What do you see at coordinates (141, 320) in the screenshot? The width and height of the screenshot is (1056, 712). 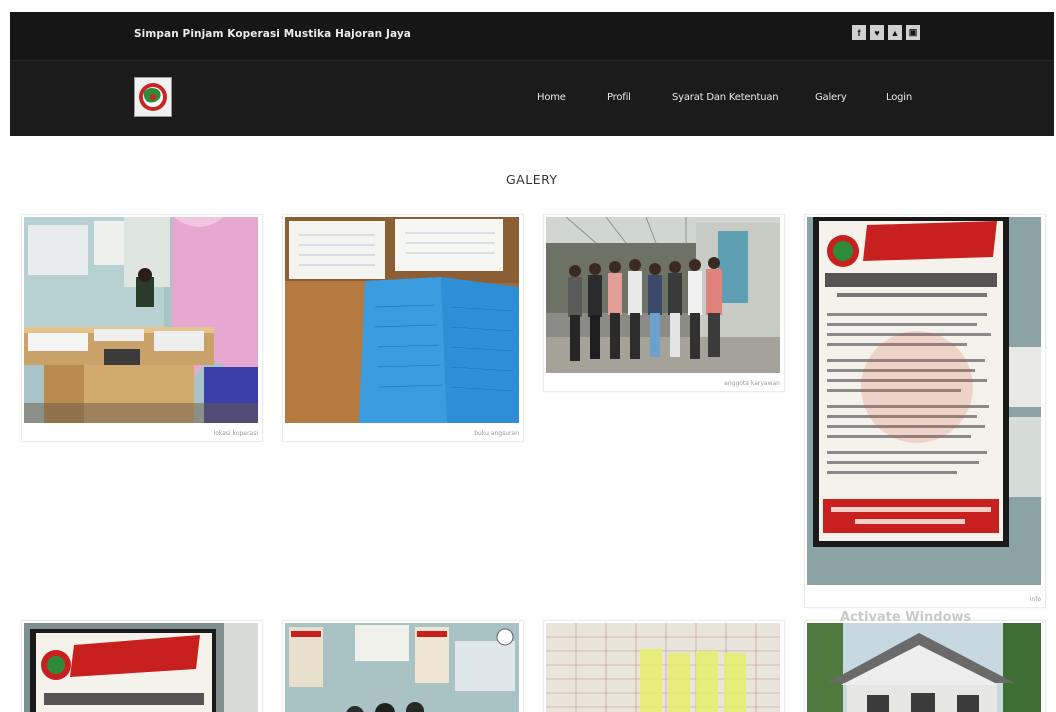 I see `office-photo` at bounding box center [141, 320].